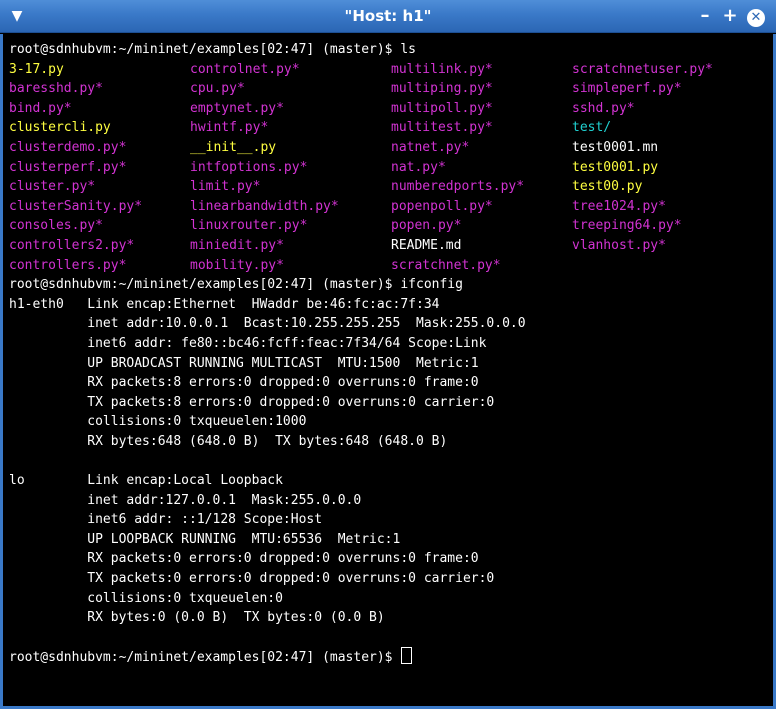 The height and width of the screenshot is (709, 776). What do you see at coordinates (68, 265) in the screenshot?
I see `file-entry: controllers.py*` at bounding box center [68, 265].